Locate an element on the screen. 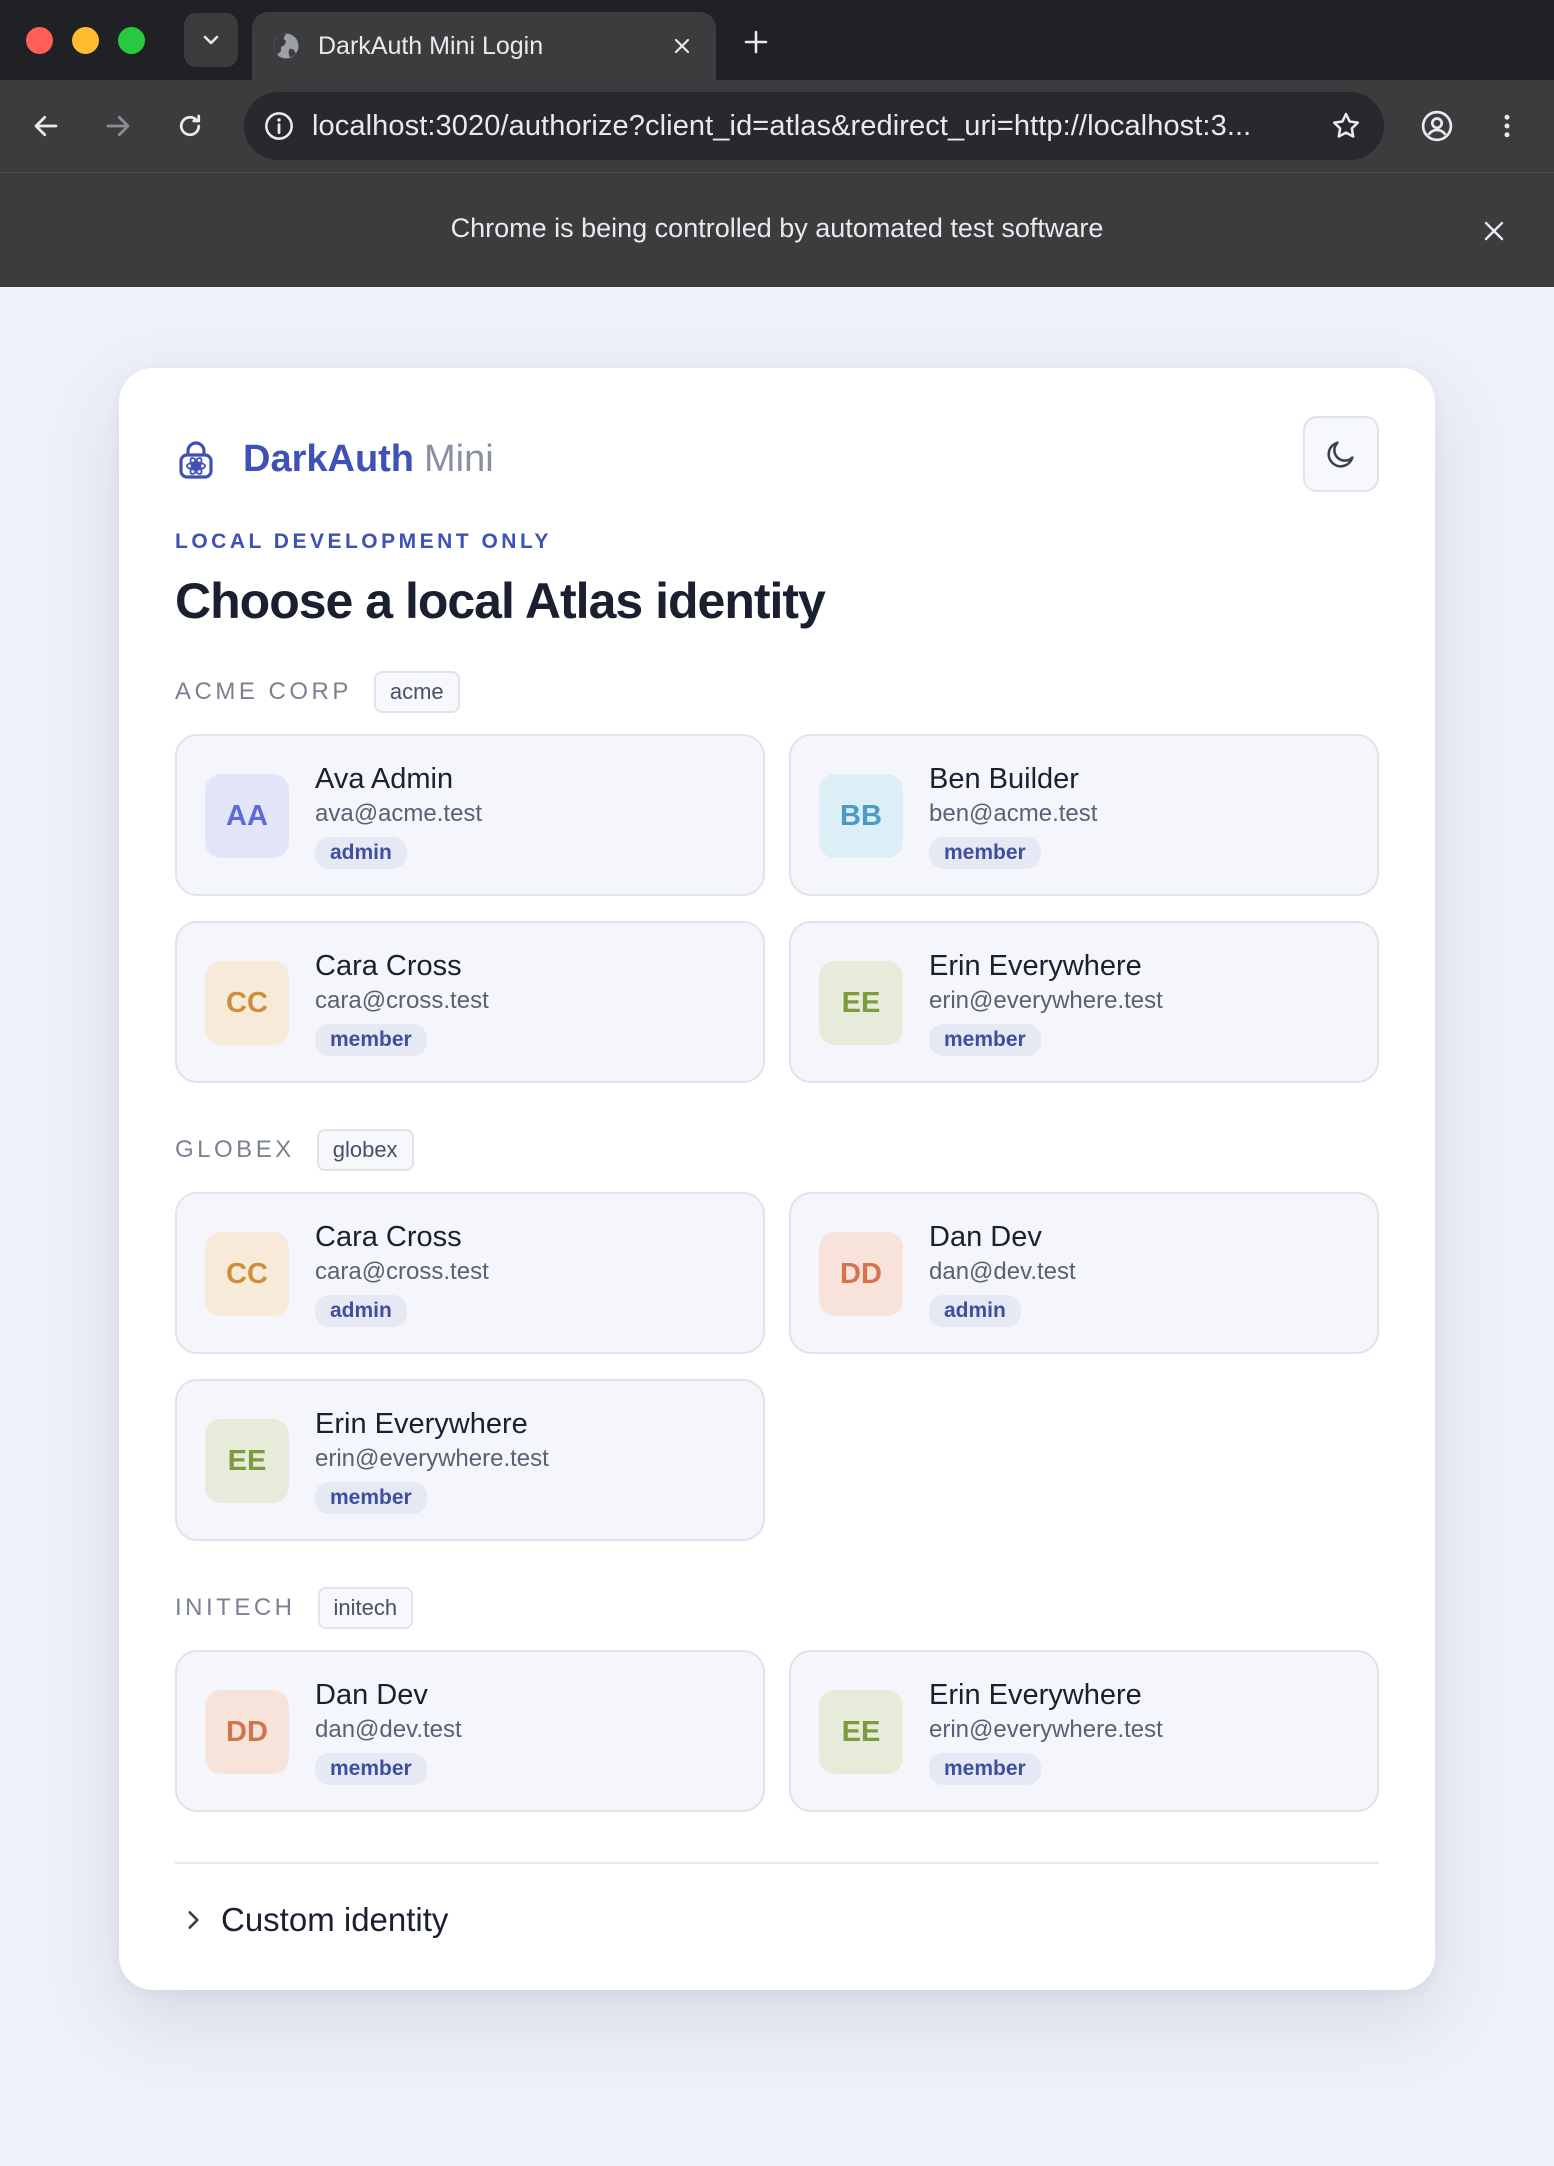  brand-suffix: Mini is located at coordinates (459, 458).